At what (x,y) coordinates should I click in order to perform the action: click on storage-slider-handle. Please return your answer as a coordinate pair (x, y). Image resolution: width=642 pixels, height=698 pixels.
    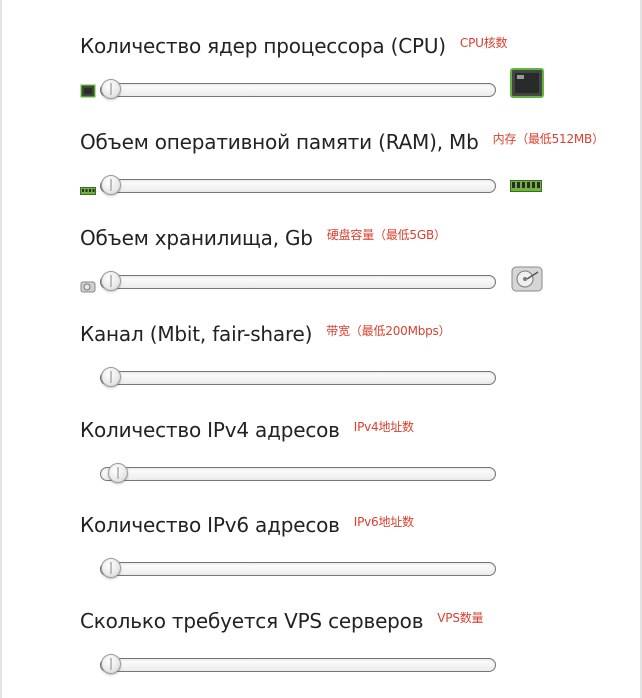
    Looking at the image, I should click on (111, 281).